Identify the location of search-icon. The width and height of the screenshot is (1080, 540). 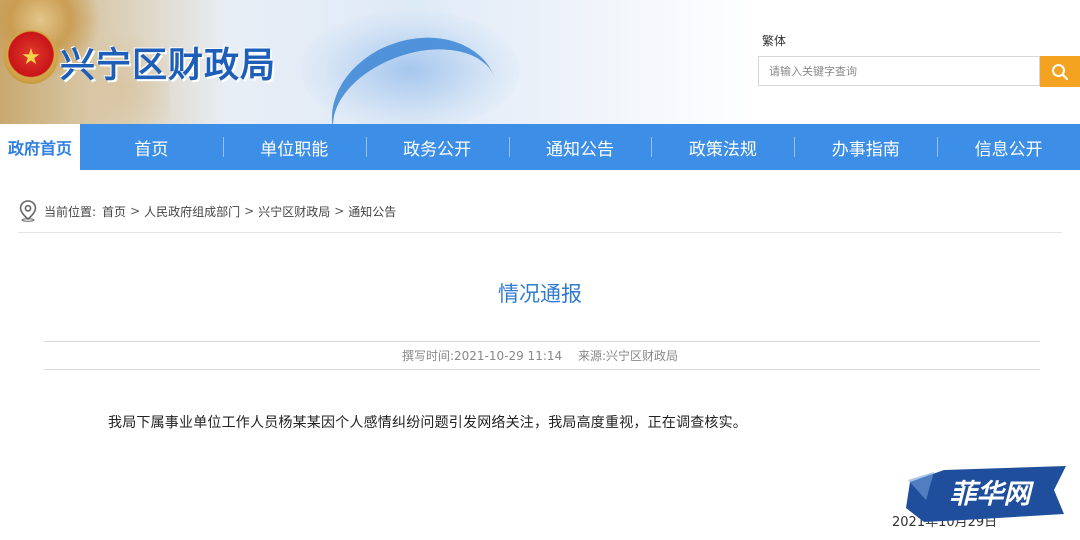
(1060, 71).